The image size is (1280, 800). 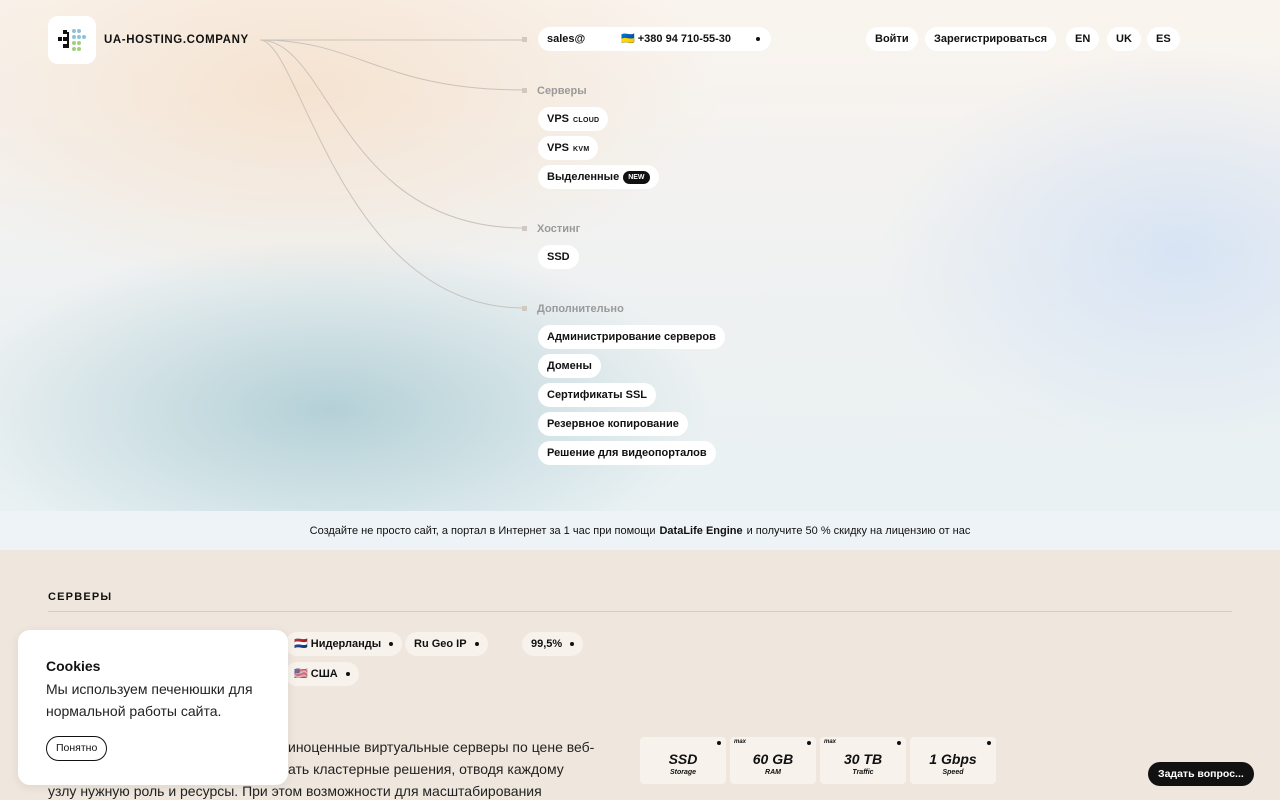 What do you see at coordinates (580, 309) in the screenshot?
I see `menu-section-extra: Дополнительно` at bounding box center [580, 309].